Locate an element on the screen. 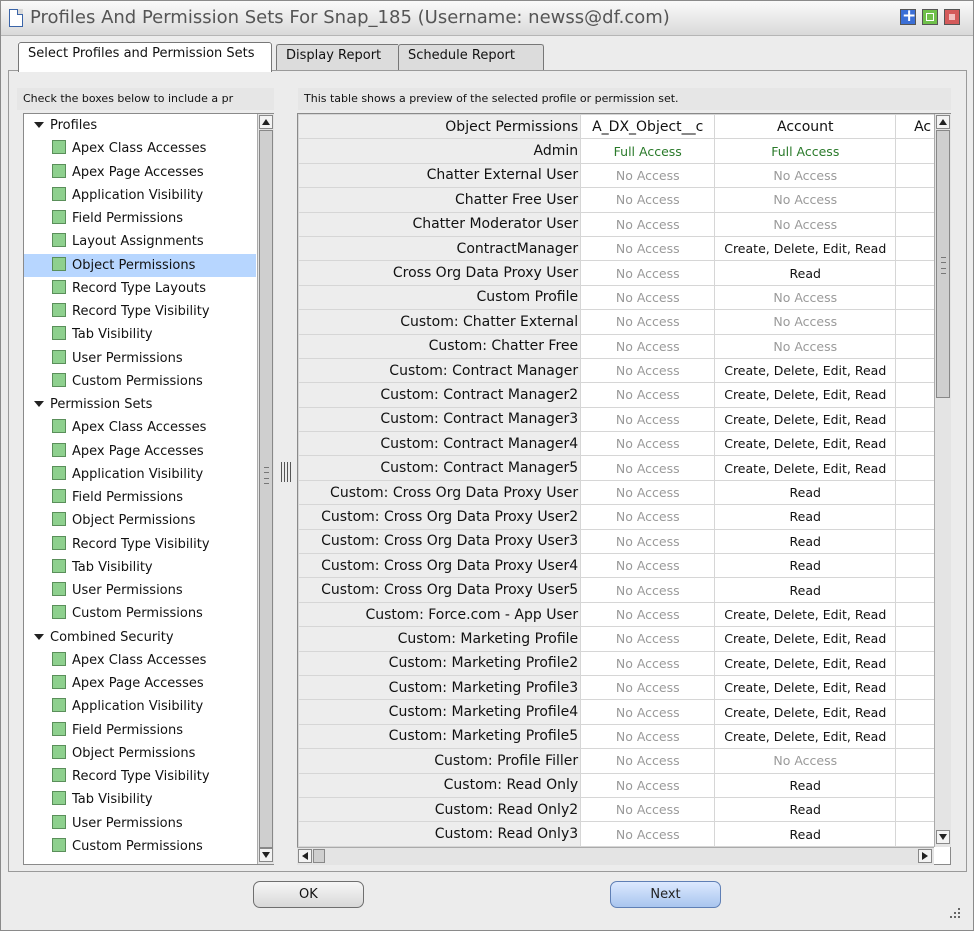 This screenshot has width=974, height=931. tree-group: Permission Sets is located at coordinates (88, 404).